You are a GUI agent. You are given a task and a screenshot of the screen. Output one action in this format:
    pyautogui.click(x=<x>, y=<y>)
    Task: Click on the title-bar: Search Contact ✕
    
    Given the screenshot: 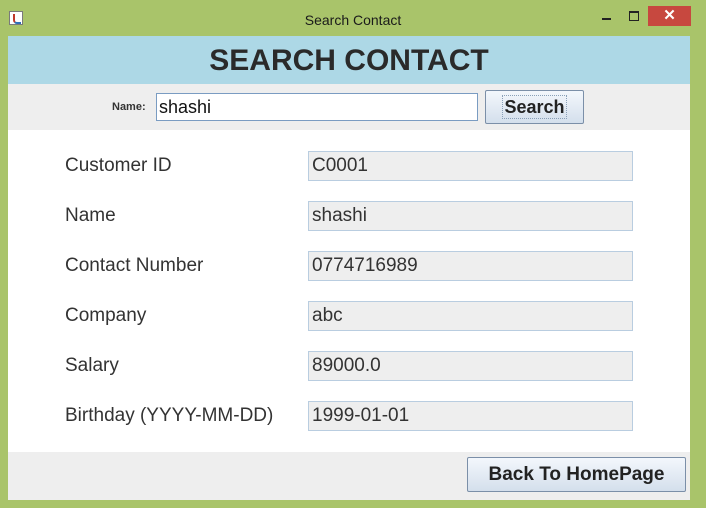 What is the action you would take?
    pyautogui.click(x=353, y=18)
    